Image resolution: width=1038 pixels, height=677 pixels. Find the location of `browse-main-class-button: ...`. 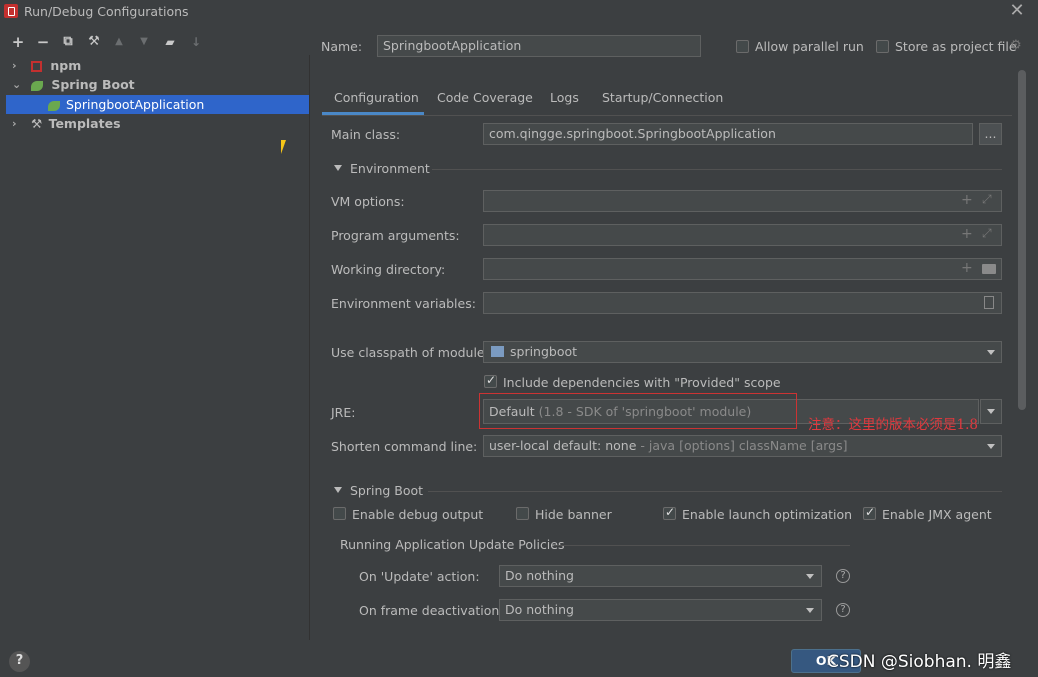

browse-main-class-button: ... is located at coordinates (990, 134).